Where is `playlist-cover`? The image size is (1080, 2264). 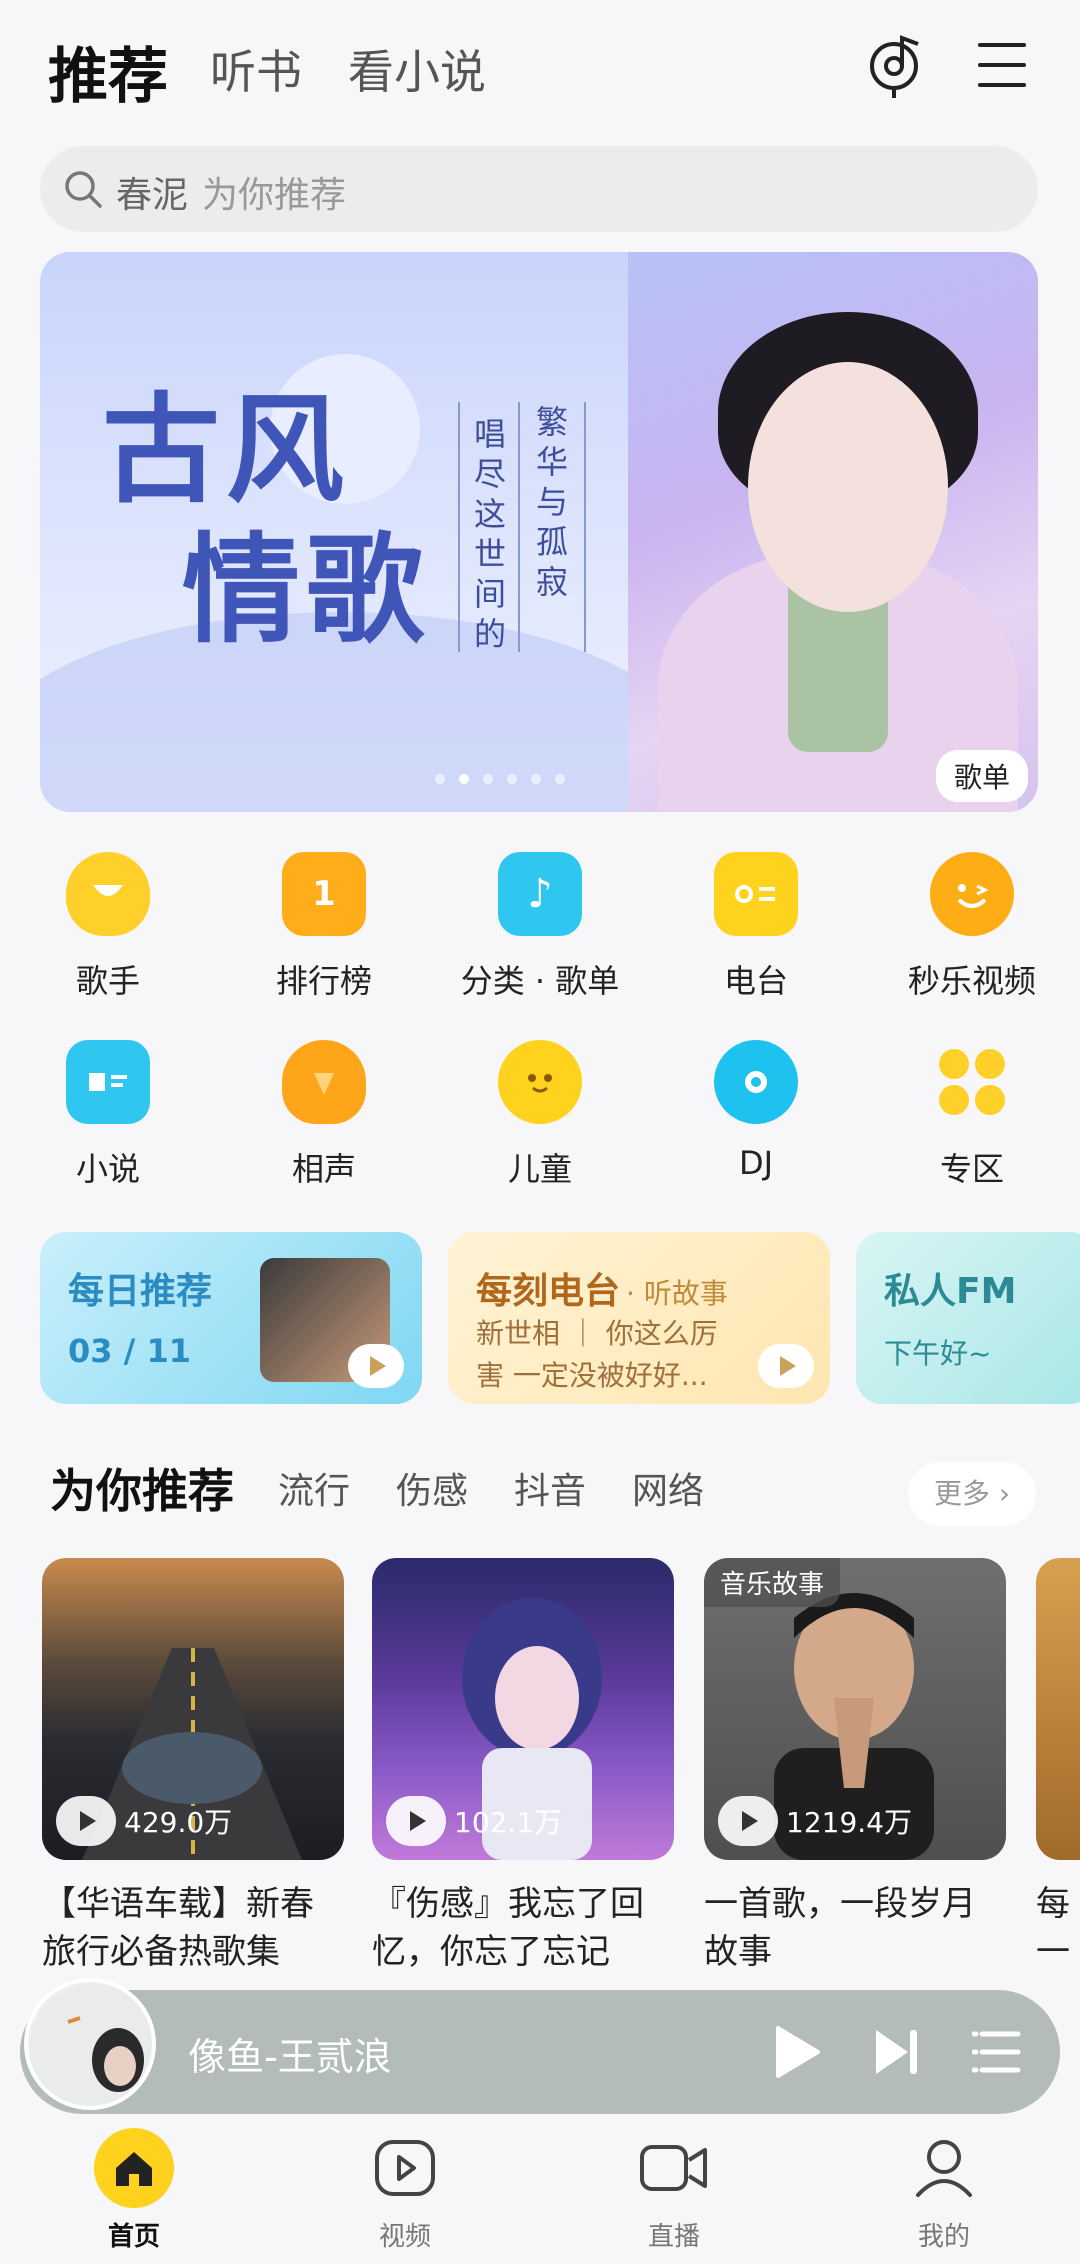 playlist-cover is located at coordinates (1058, 1709).